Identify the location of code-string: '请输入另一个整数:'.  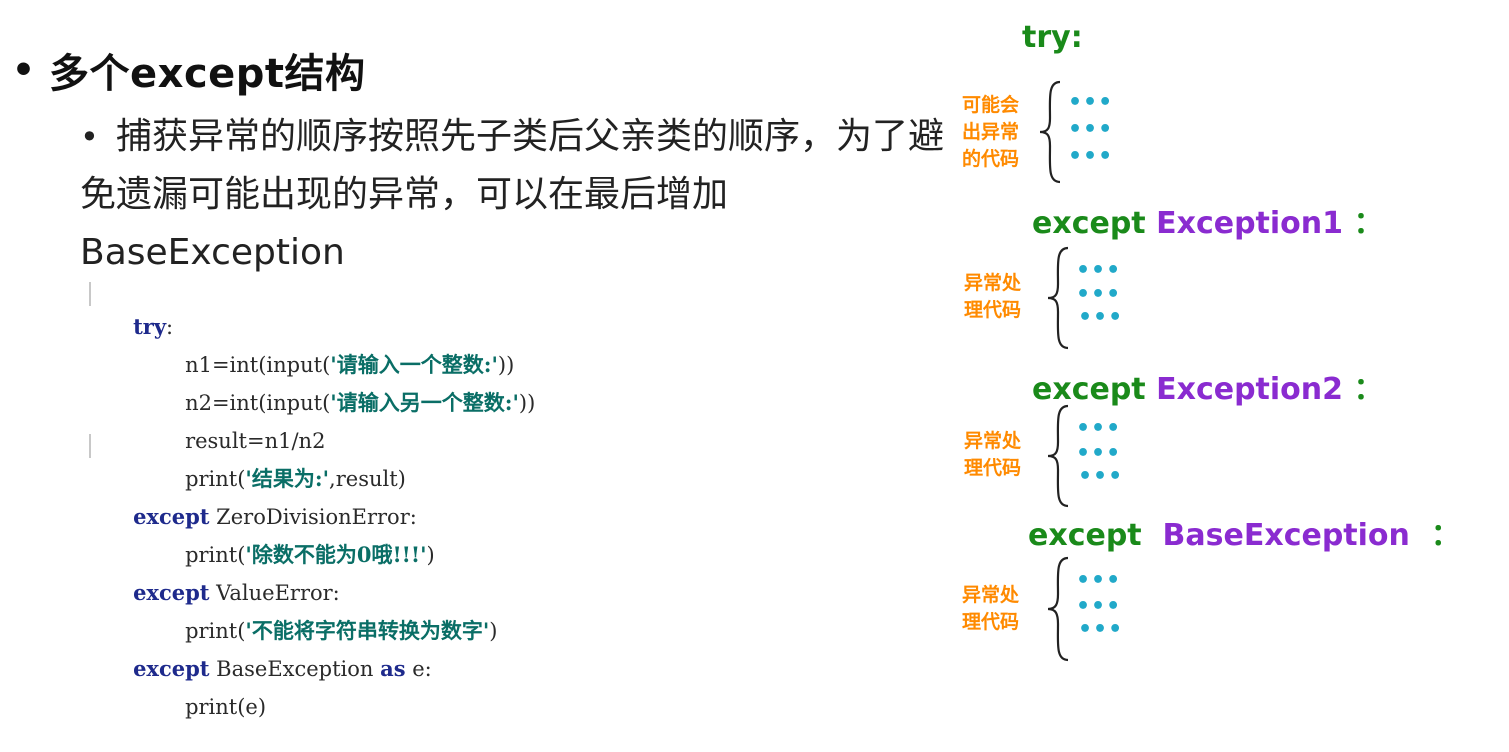
(424, 402).